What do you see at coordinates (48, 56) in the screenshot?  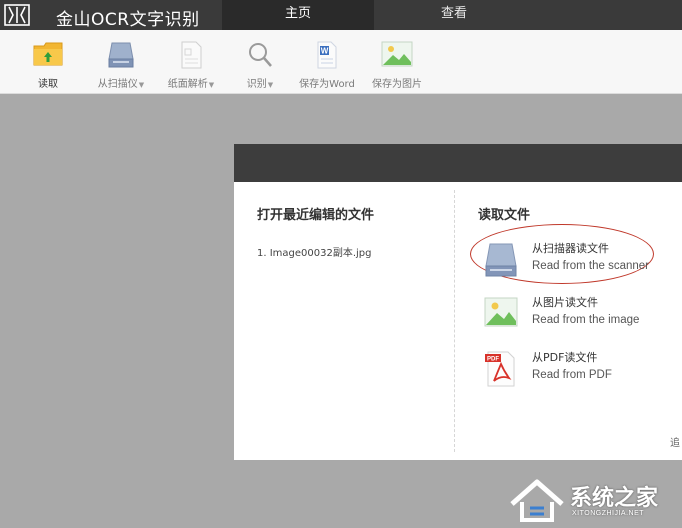 I see `folder-icon` at bounding box center [48, 56].